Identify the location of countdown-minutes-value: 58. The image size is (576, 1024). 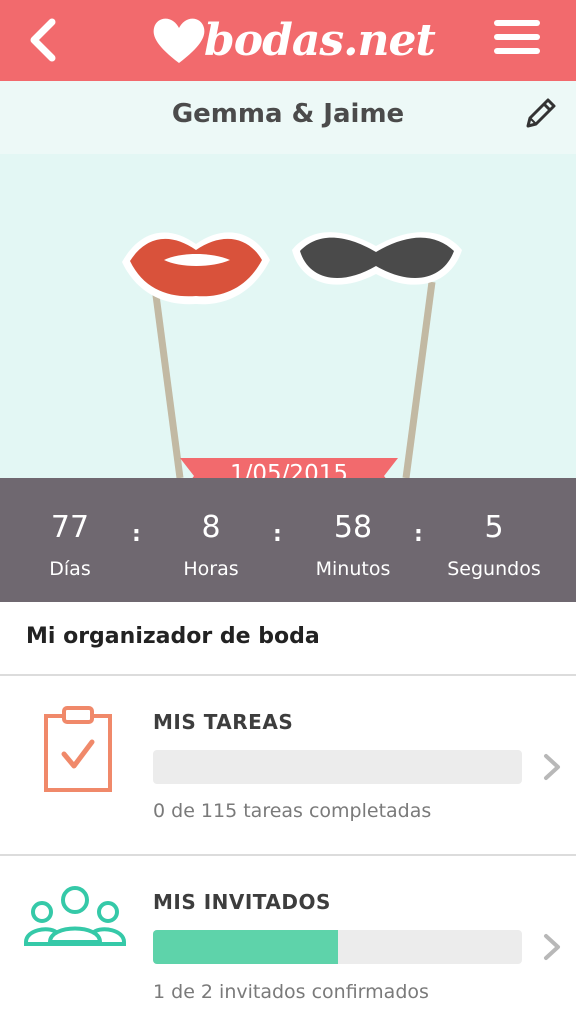
(353, 527).